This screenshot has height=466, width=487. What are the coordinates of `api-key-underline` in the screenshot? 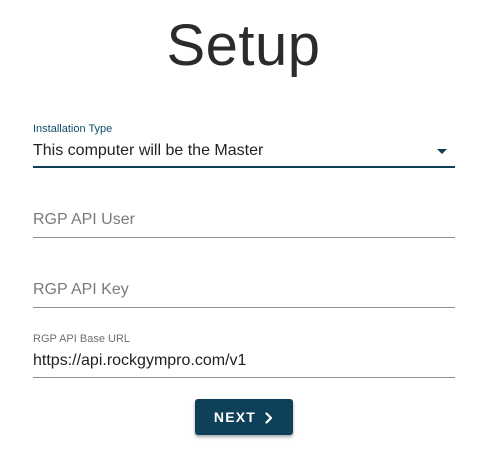 It's located at (244, 307).